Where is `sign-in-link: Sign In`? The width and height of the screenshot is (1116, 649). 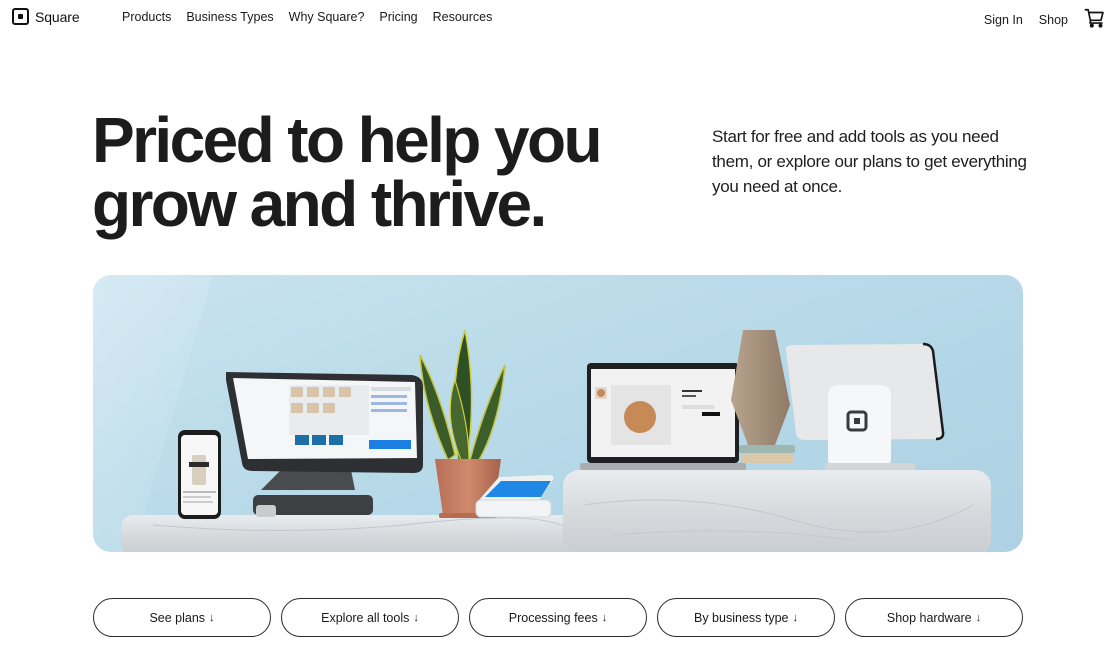
sign-in-link: Sign In is located at coordinates (1003, 20).